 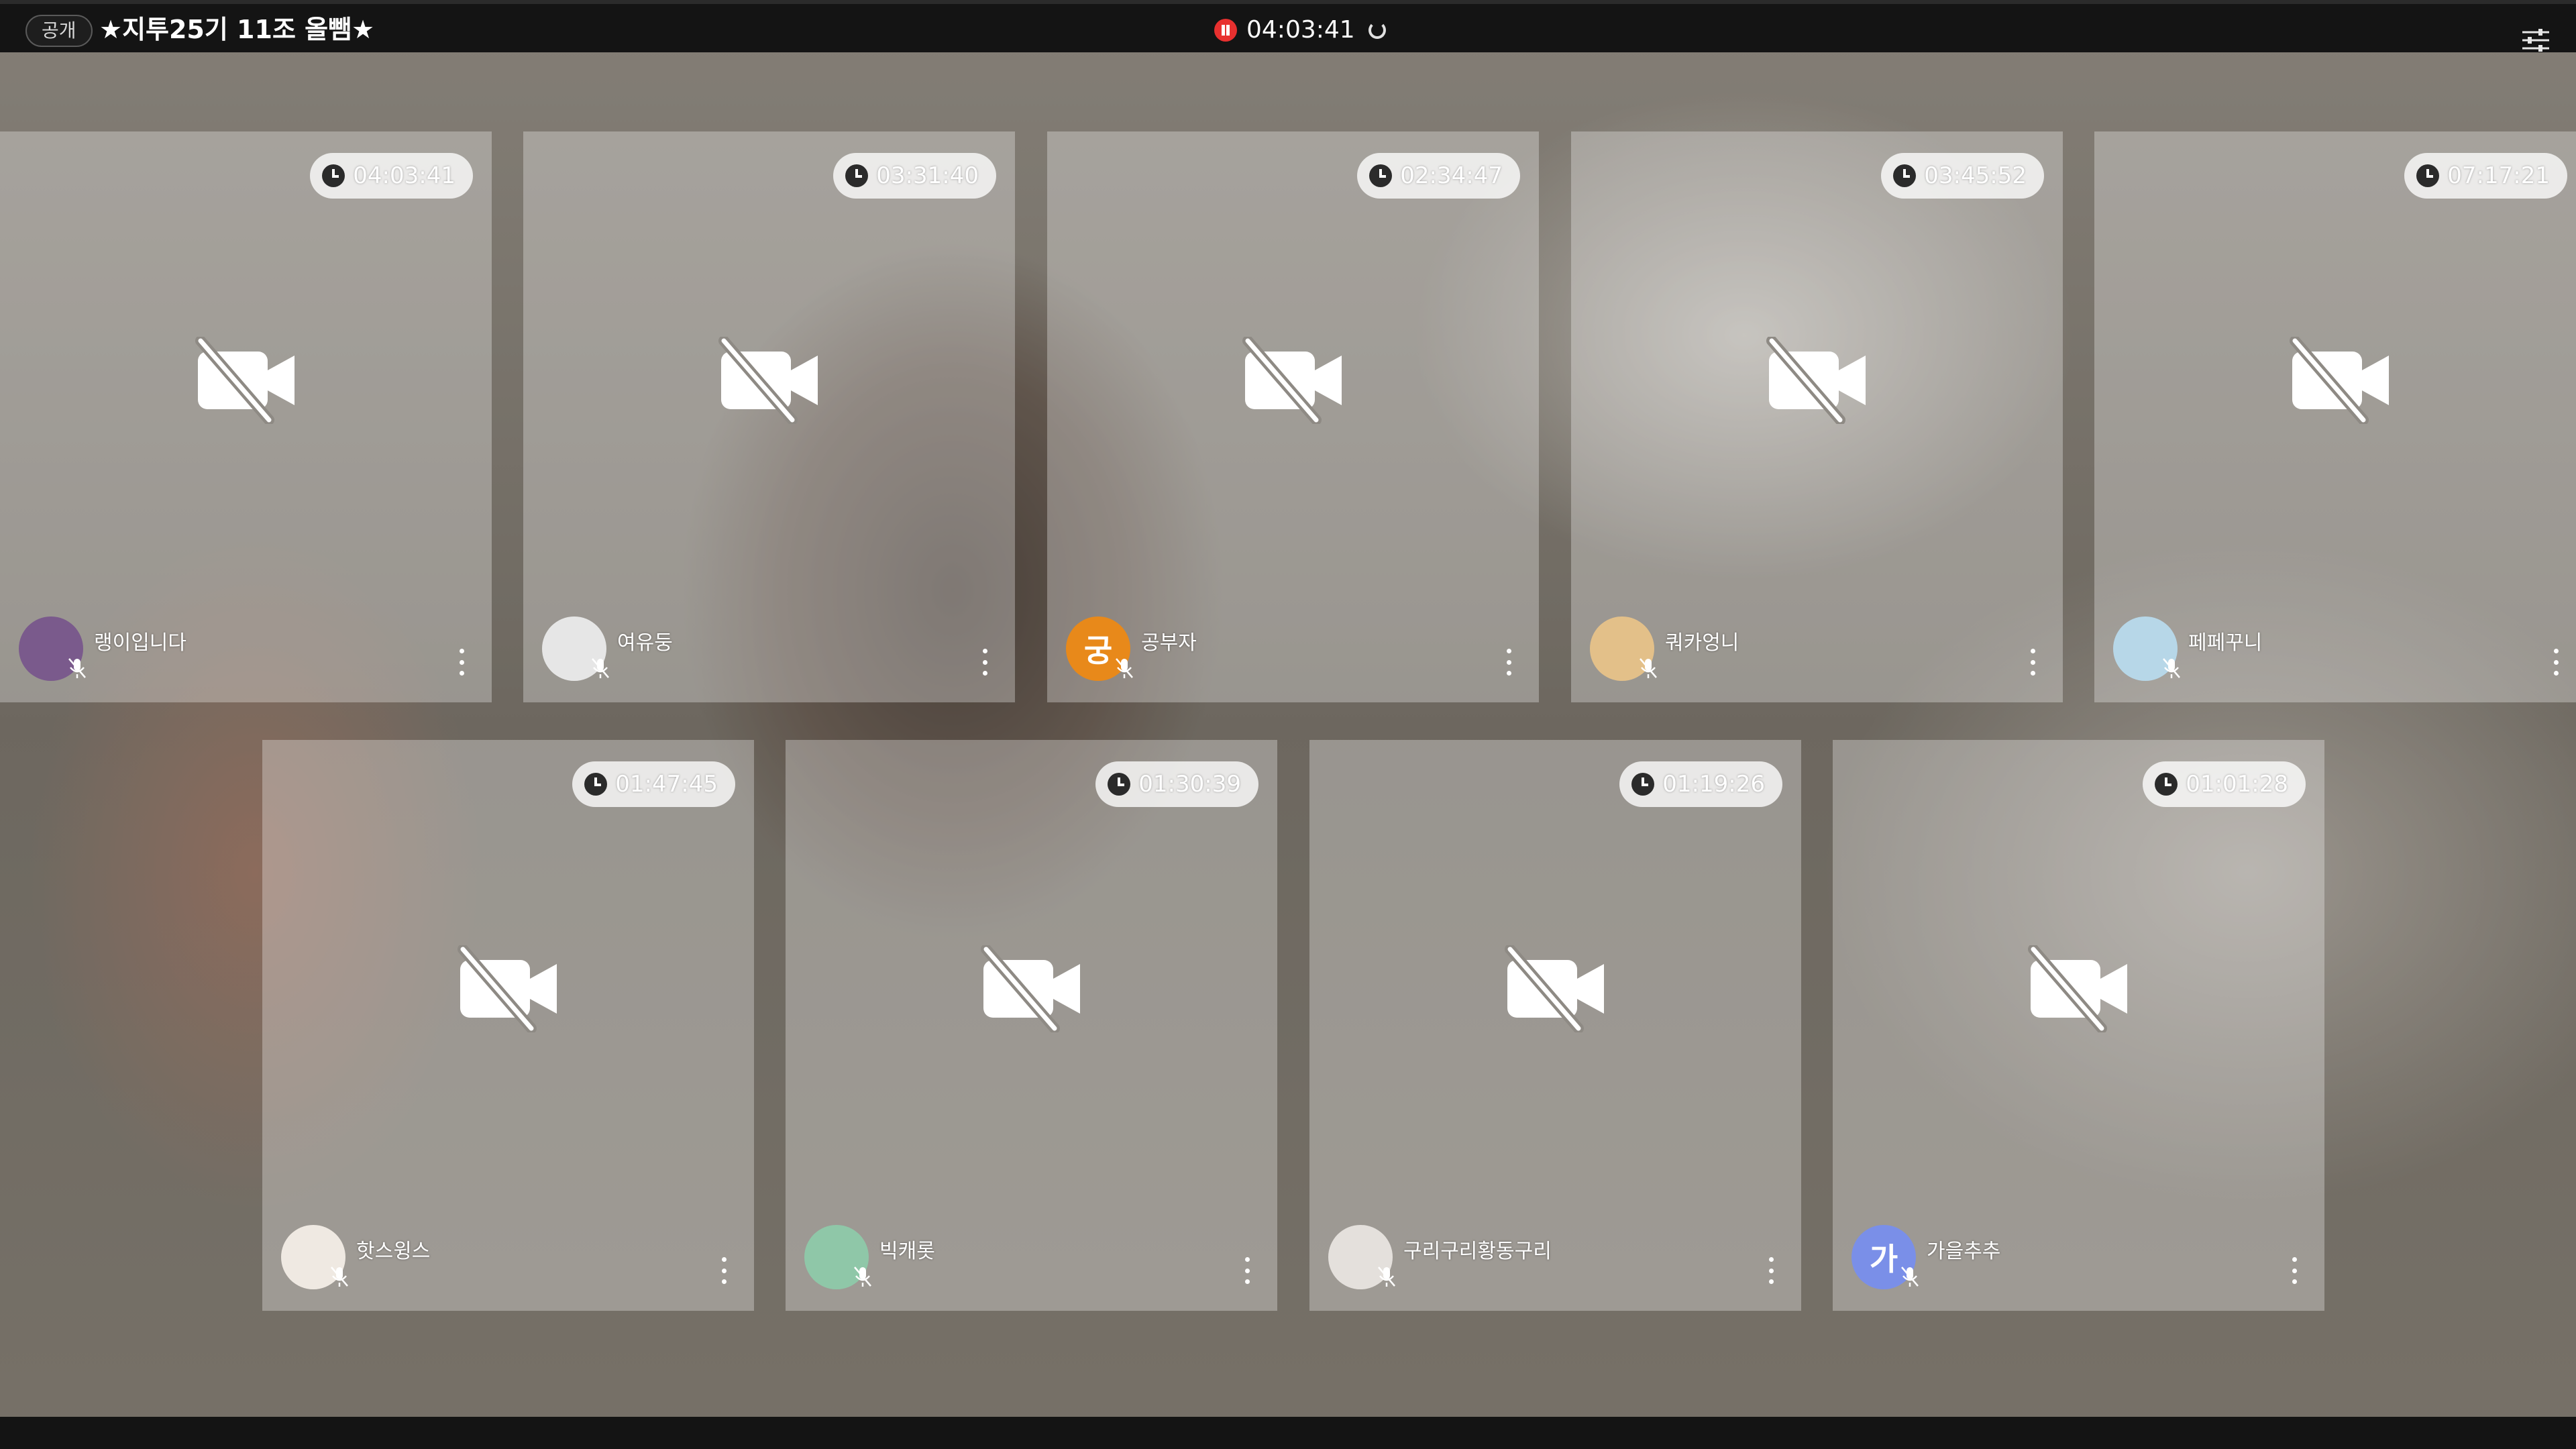 I want to click on top-bar: 공개 ★지투25기 11조 올뺌★ 04:03:41, so click(x=1288, y=26).